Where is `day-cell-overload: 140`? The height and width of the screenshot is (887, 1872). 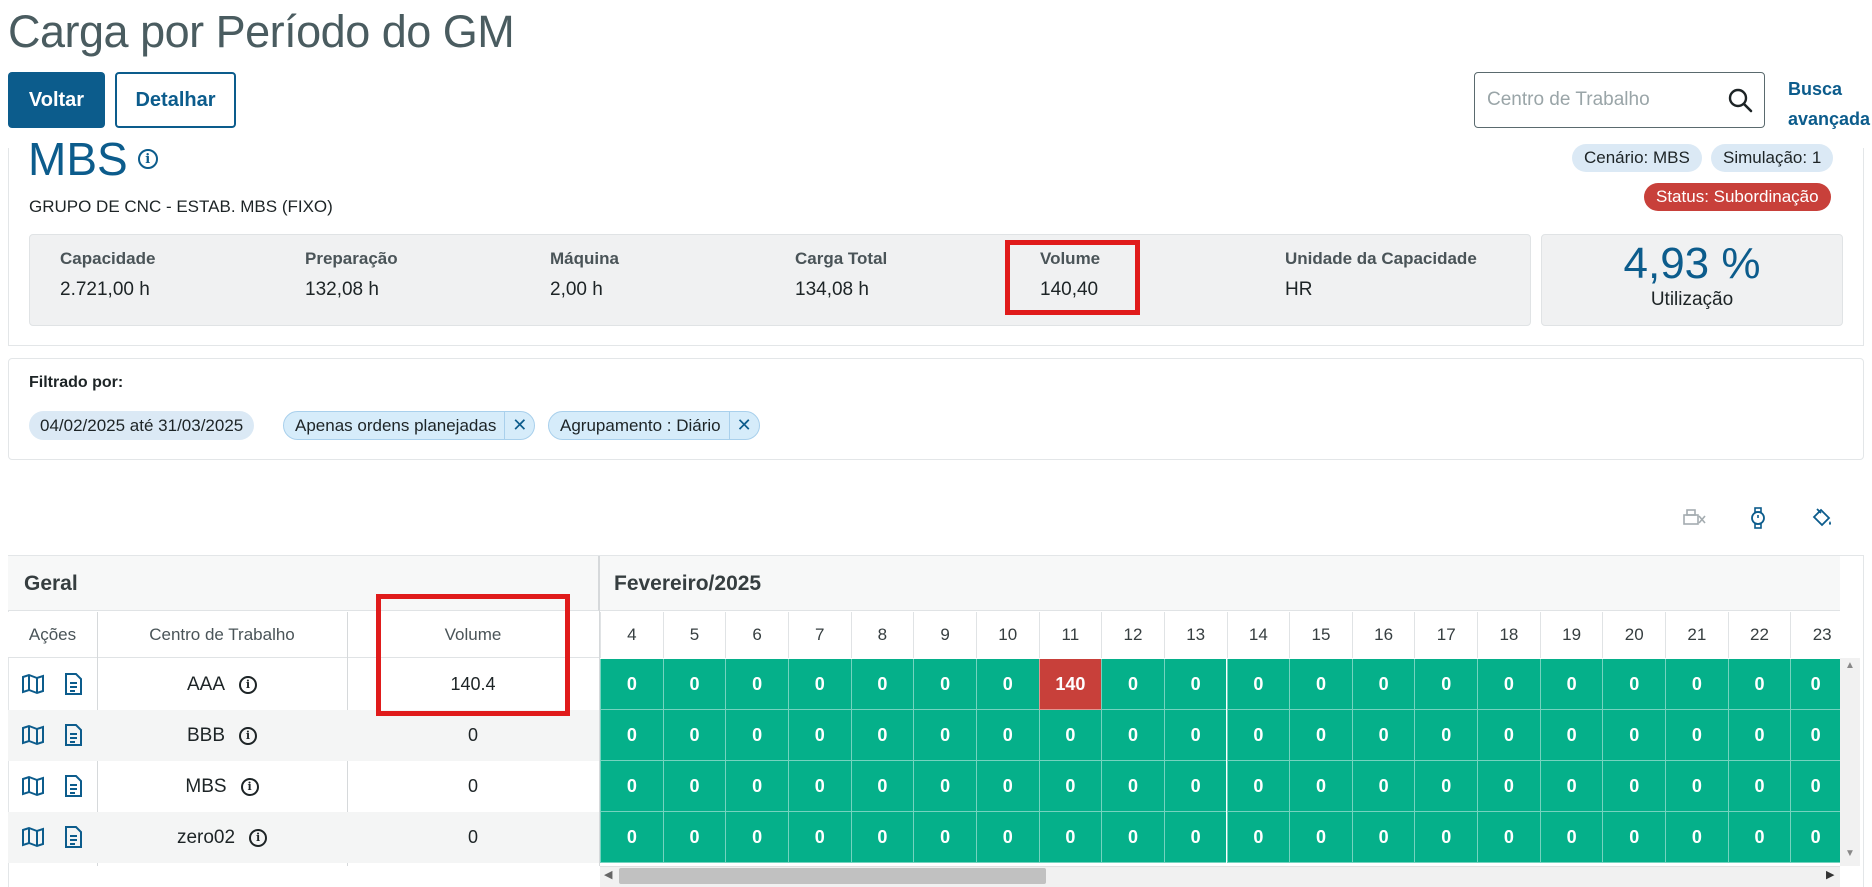
day-cell-overload: 140 is located at coordinates (1070, 684).